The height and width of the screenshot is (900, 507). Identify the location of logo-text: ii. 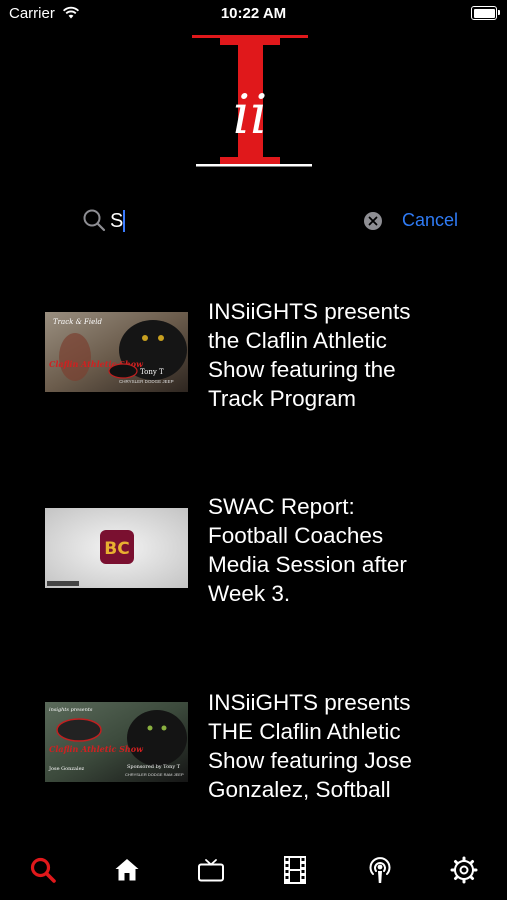
(250, 114).